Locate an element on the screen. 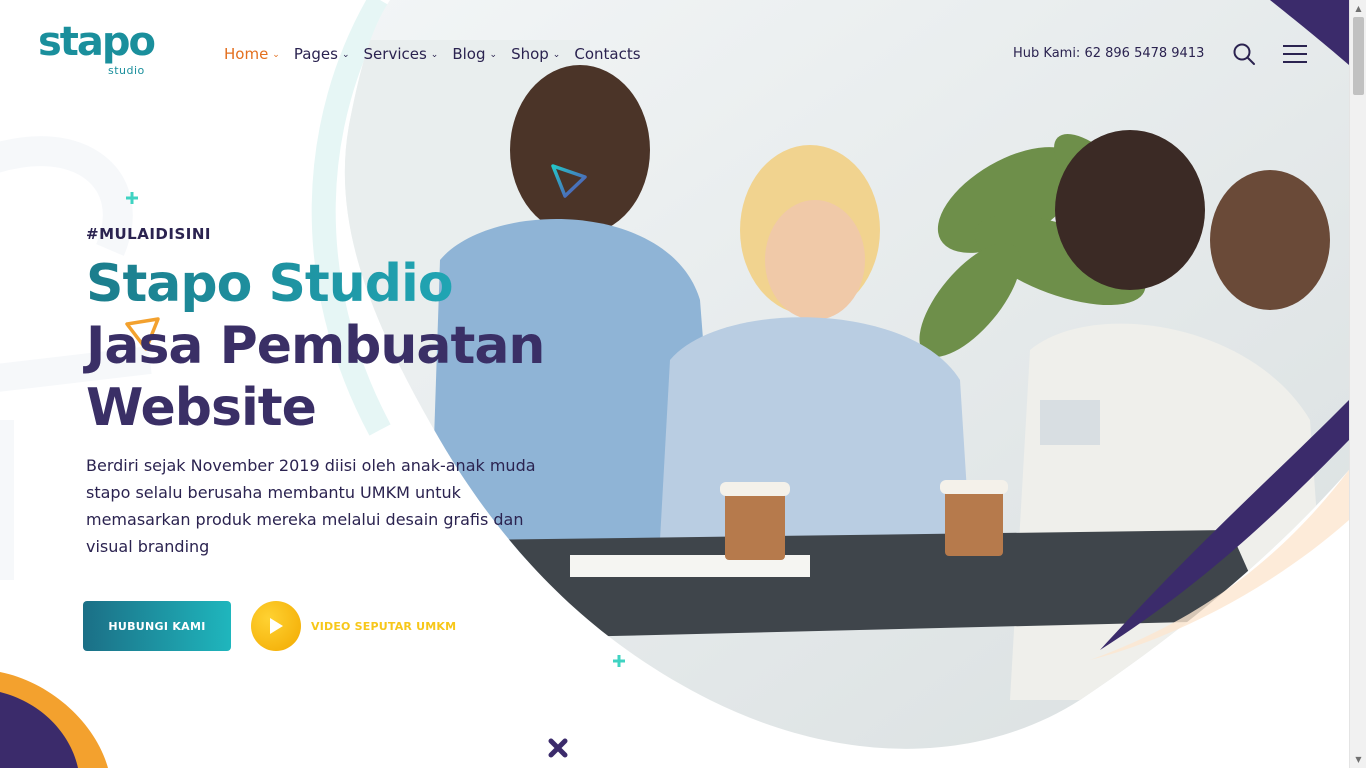 The width and height of the screenshot is (1366, 768). nav-item-contacts: Contacts is located at coordinates (607, 54).